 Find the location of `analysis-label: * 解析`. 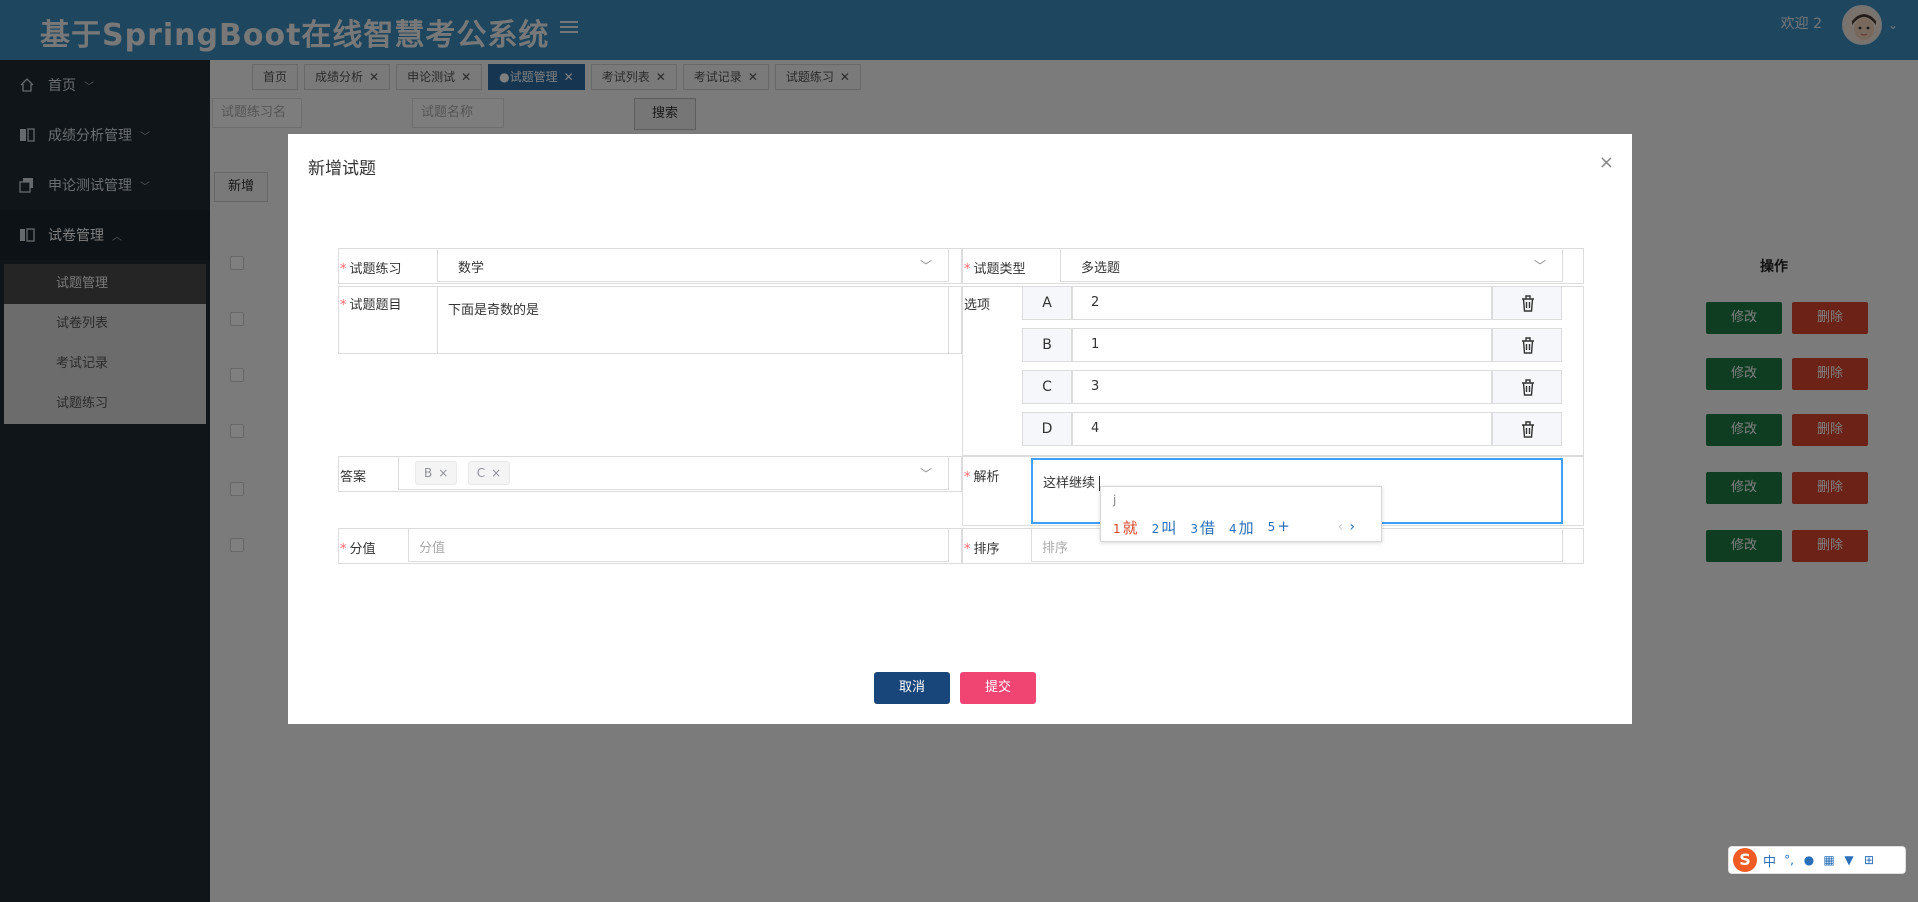

analysis-label: * 解析 is located at coordinates (982, 477).